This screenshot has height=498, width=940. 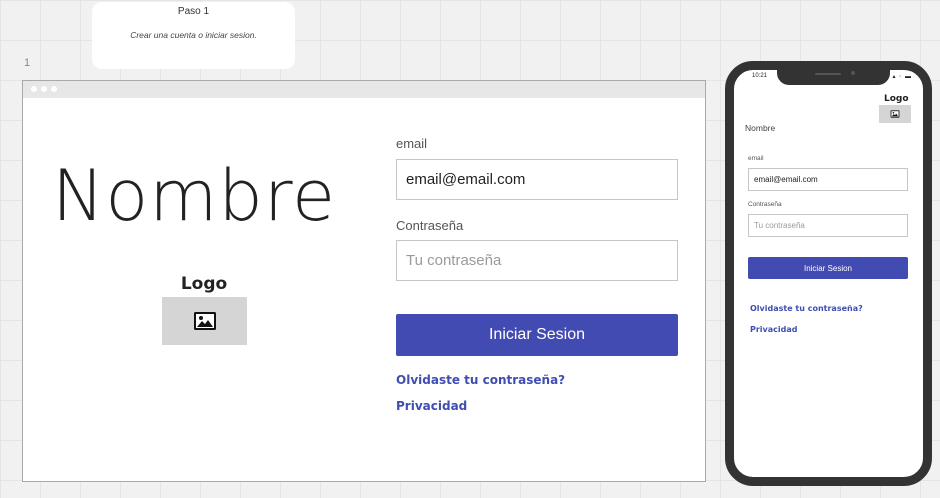 I want to click on mobile-password-field, so click(x=828, y=225).